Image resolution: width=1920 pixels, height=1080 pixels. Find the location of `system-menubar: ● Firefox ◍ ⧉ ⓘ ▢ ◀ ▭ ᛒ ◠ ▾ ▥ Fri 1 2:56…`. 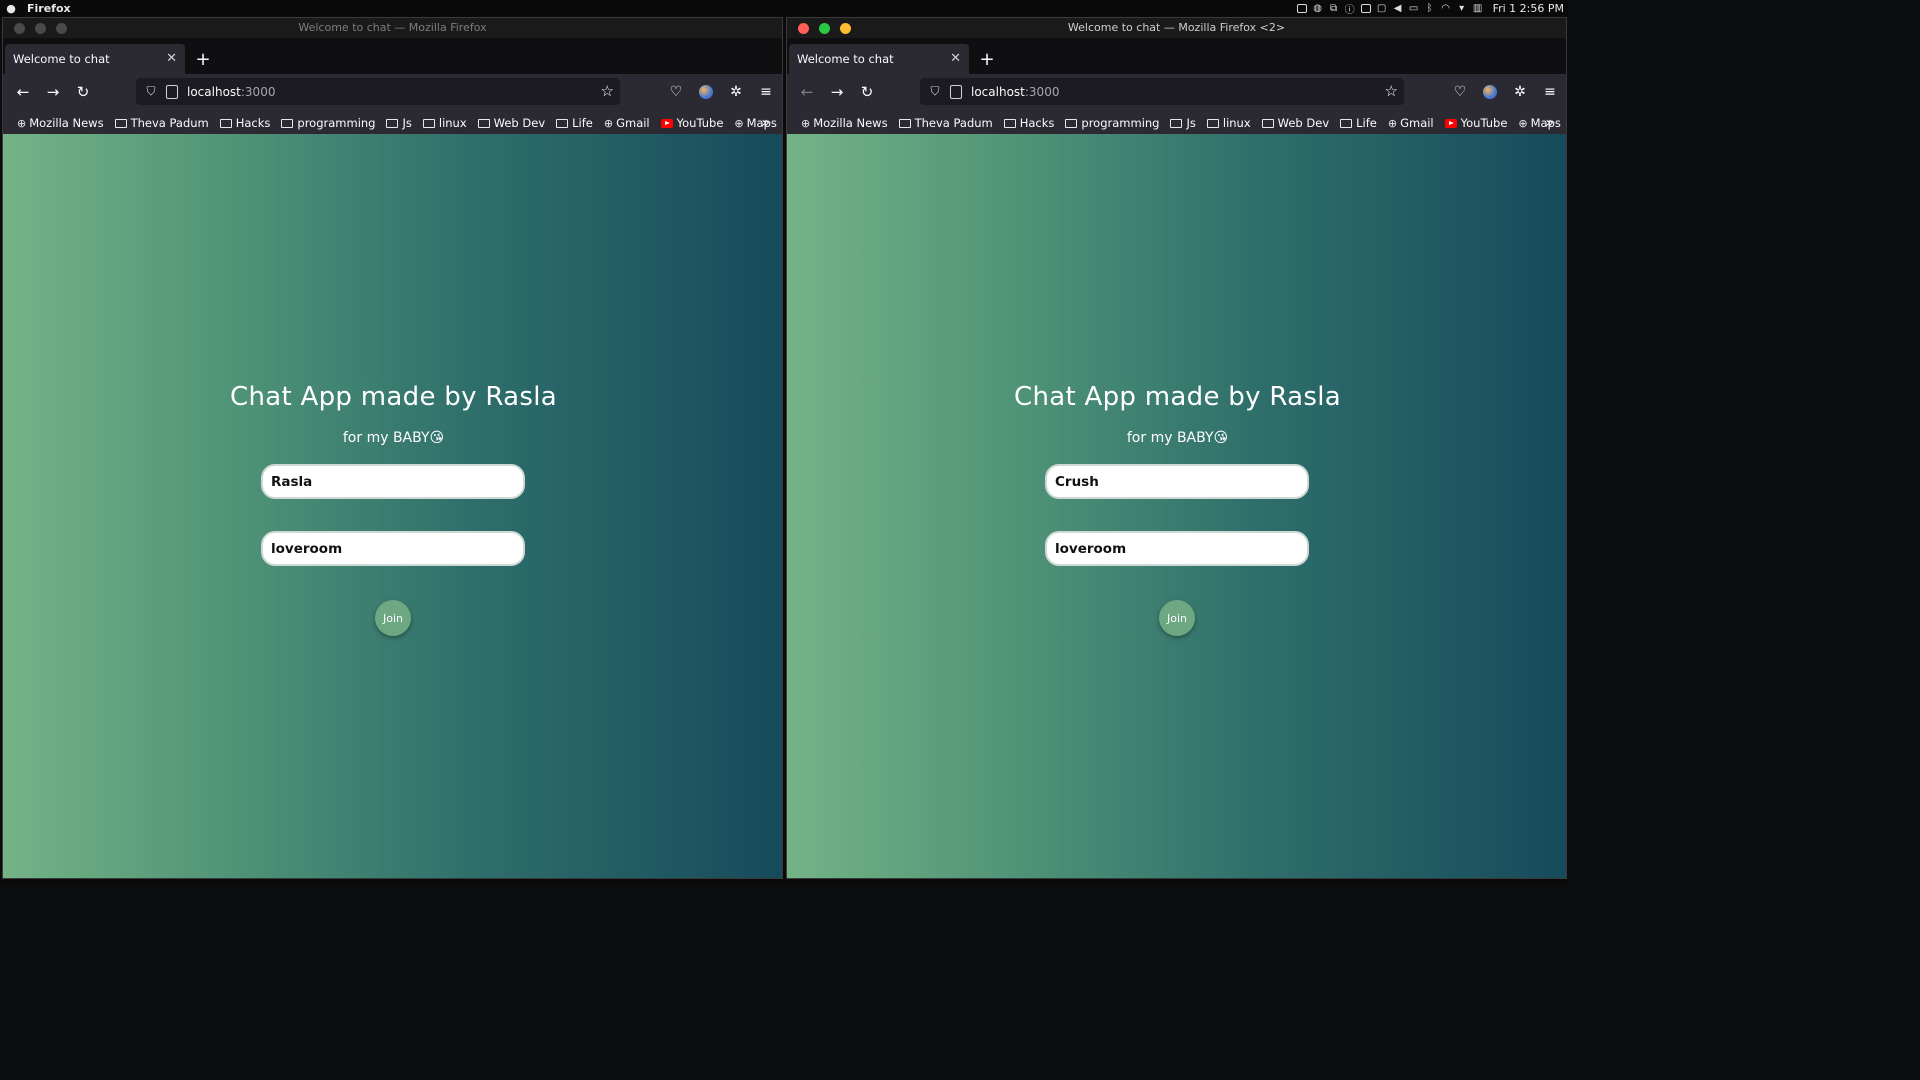

system-menubar: ● Firefox ◍ ⧉ ⓘ ▢ ◀ ▭ ᛒ ◠ ▾ ▥ Fri 1 2:56… is located at coordinates (784, 8).